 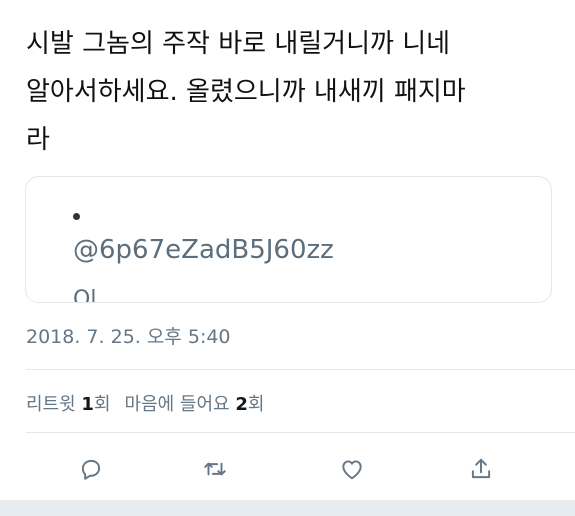 I want to click on retweet-button, so click(x=215, y=469).